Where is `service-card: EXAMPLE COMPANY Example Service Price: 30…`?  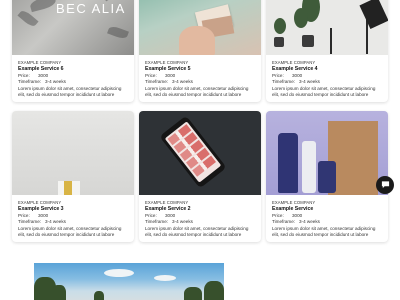 service-card: EXAMPLE COMPANY Example Service Price: 30… is located at coordinates (327, 176).